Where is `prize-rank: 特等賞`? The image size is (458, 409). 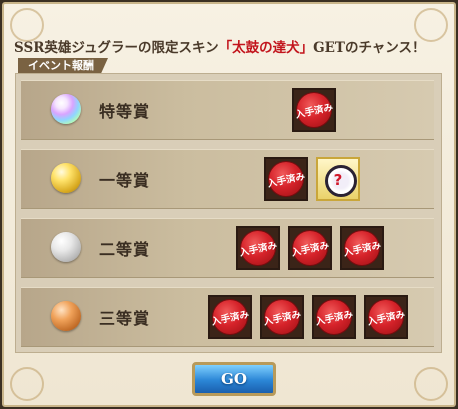
prize-rank: 特等賞 is located at coordinates (125, 111).